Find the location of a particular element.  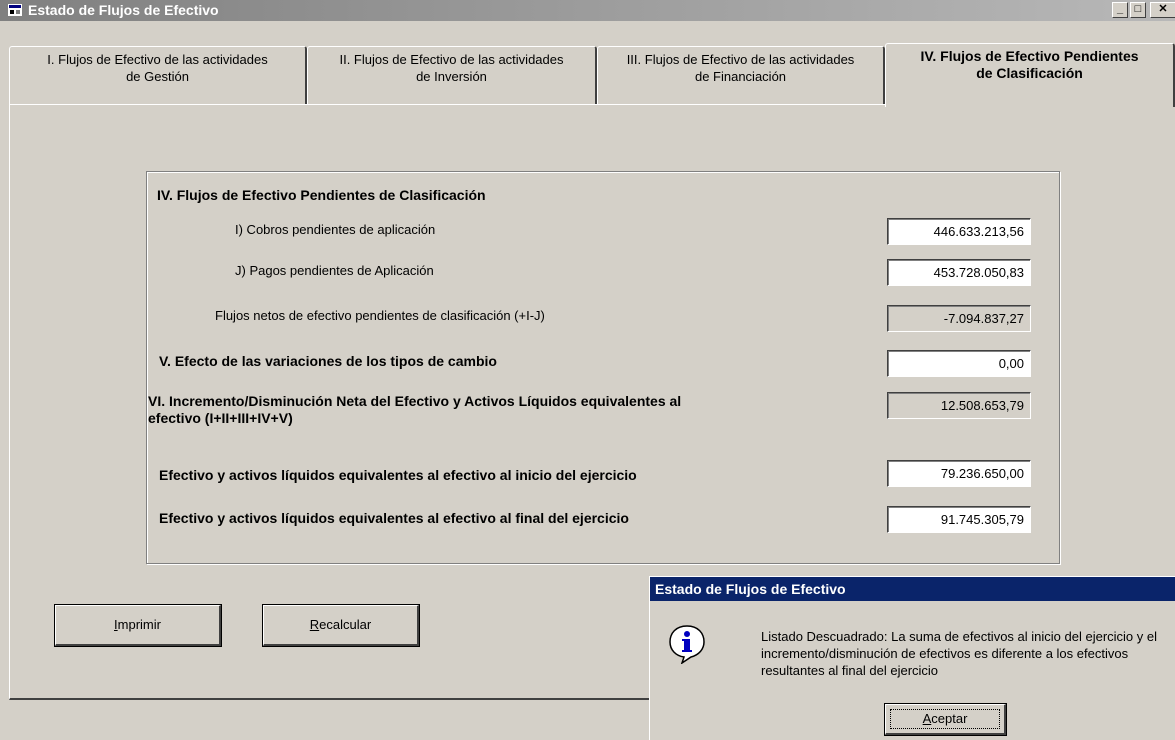

recalcular-label: ecalcular is located at coordinates (345, 624).